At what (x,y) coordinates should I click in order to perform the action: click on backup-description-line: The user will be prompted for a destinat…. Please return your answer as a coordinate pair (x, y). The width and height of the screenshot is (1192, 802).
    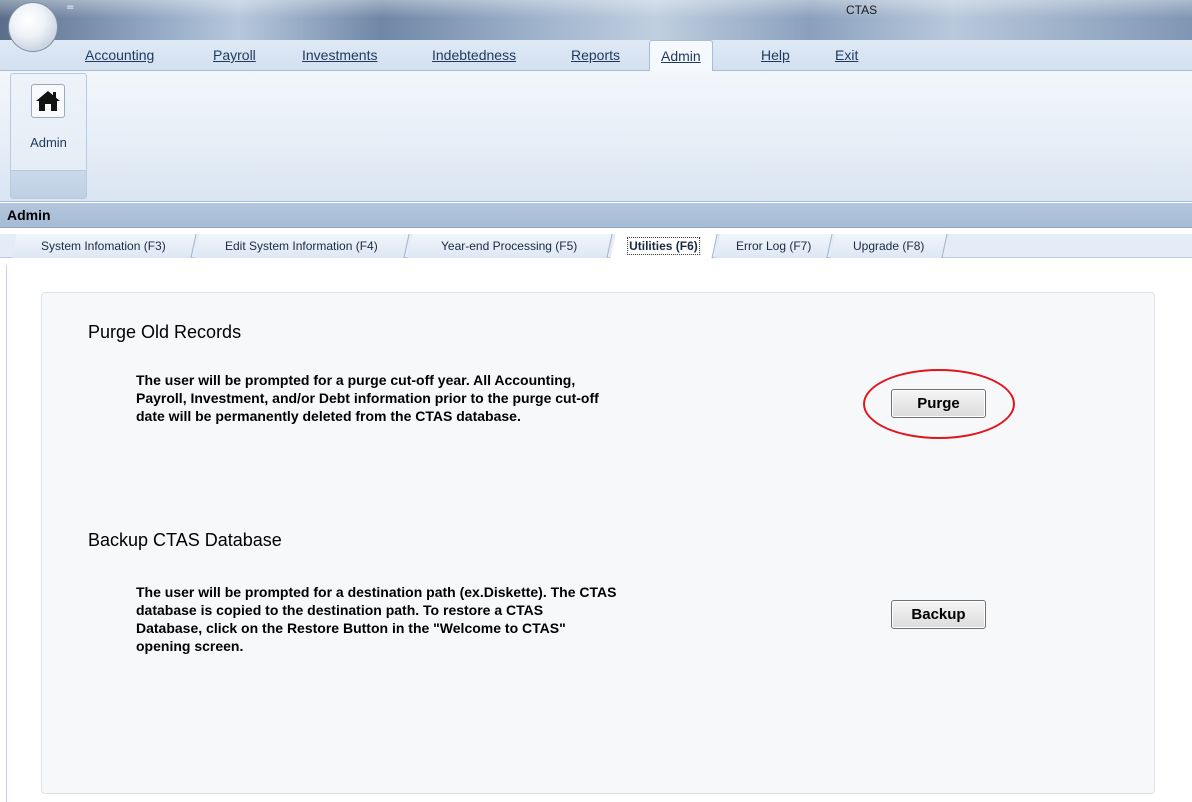
    Looking at the image, I should click on (376, 592).